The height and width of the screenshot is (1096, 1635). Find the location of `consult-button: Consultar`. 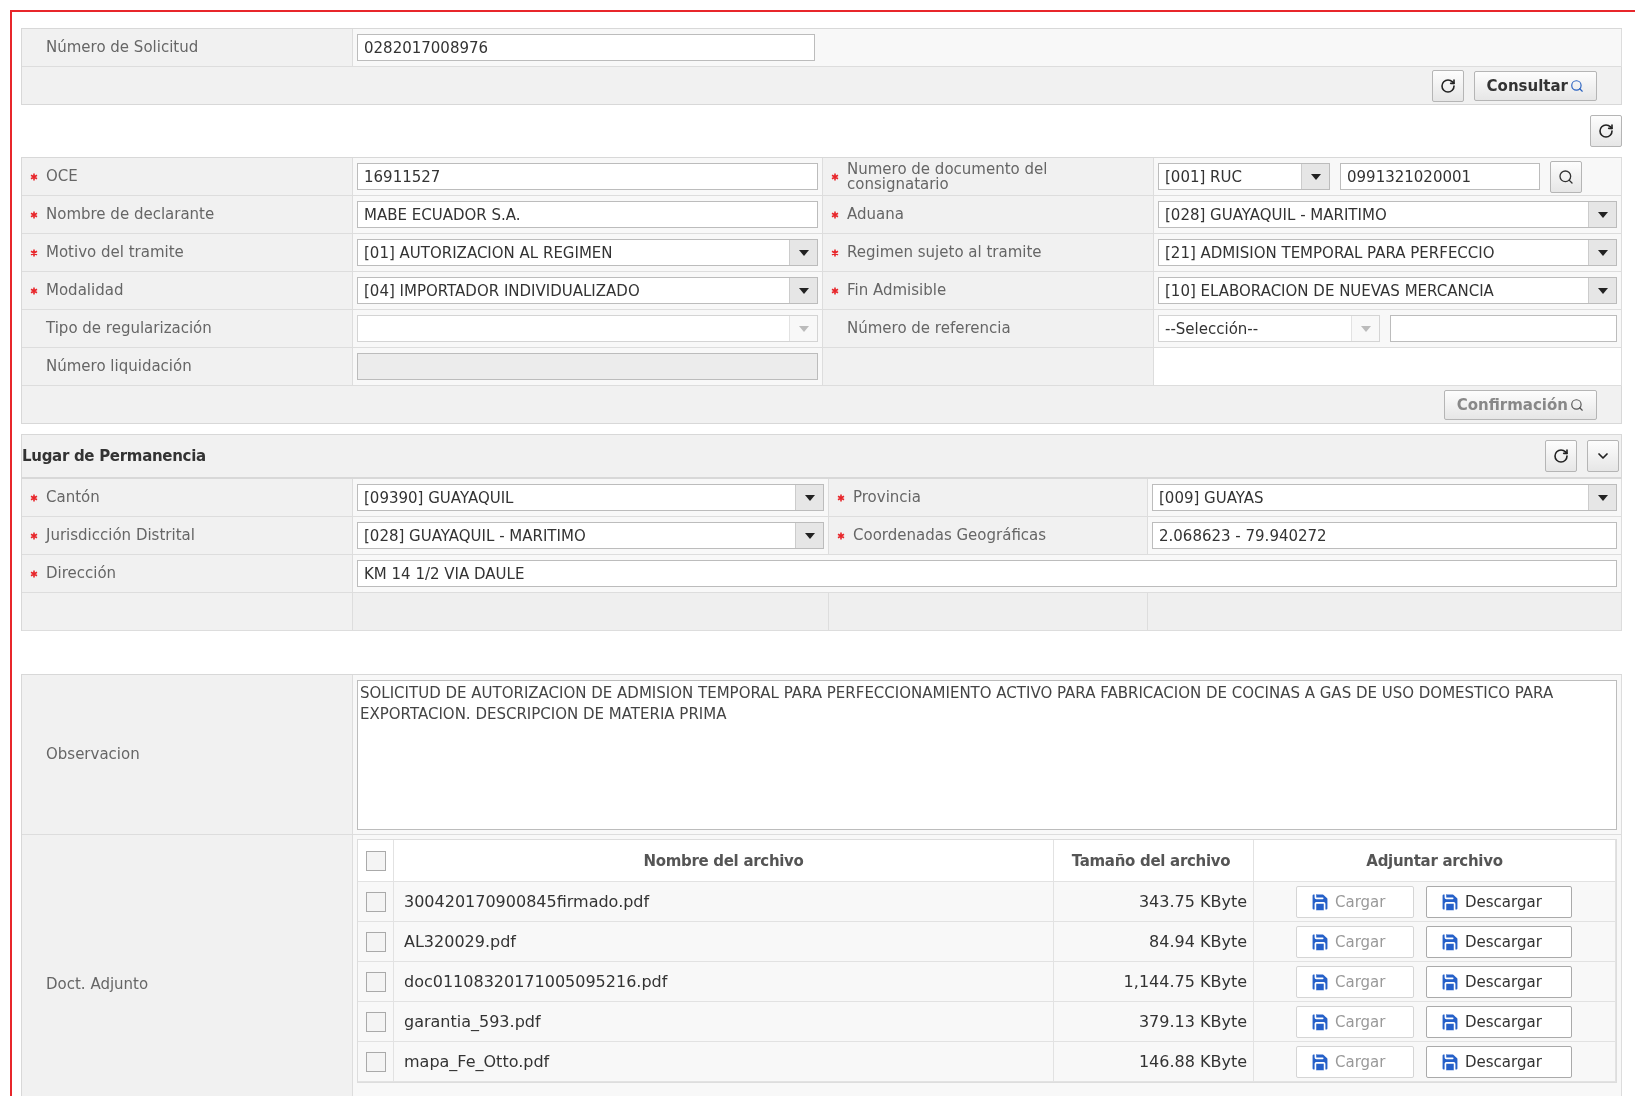

consult-button: Consultar is located at coordinates (1535, 85).